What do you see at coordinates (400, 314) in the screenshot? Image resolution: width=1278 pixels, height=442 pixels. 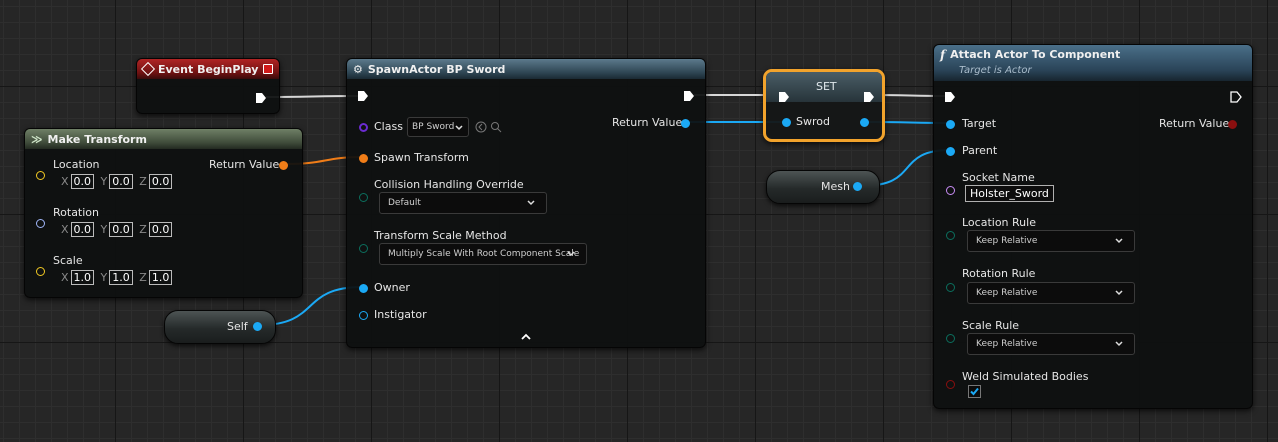 I see `instigator-label: Instigator` at bounding box center [400, 314].